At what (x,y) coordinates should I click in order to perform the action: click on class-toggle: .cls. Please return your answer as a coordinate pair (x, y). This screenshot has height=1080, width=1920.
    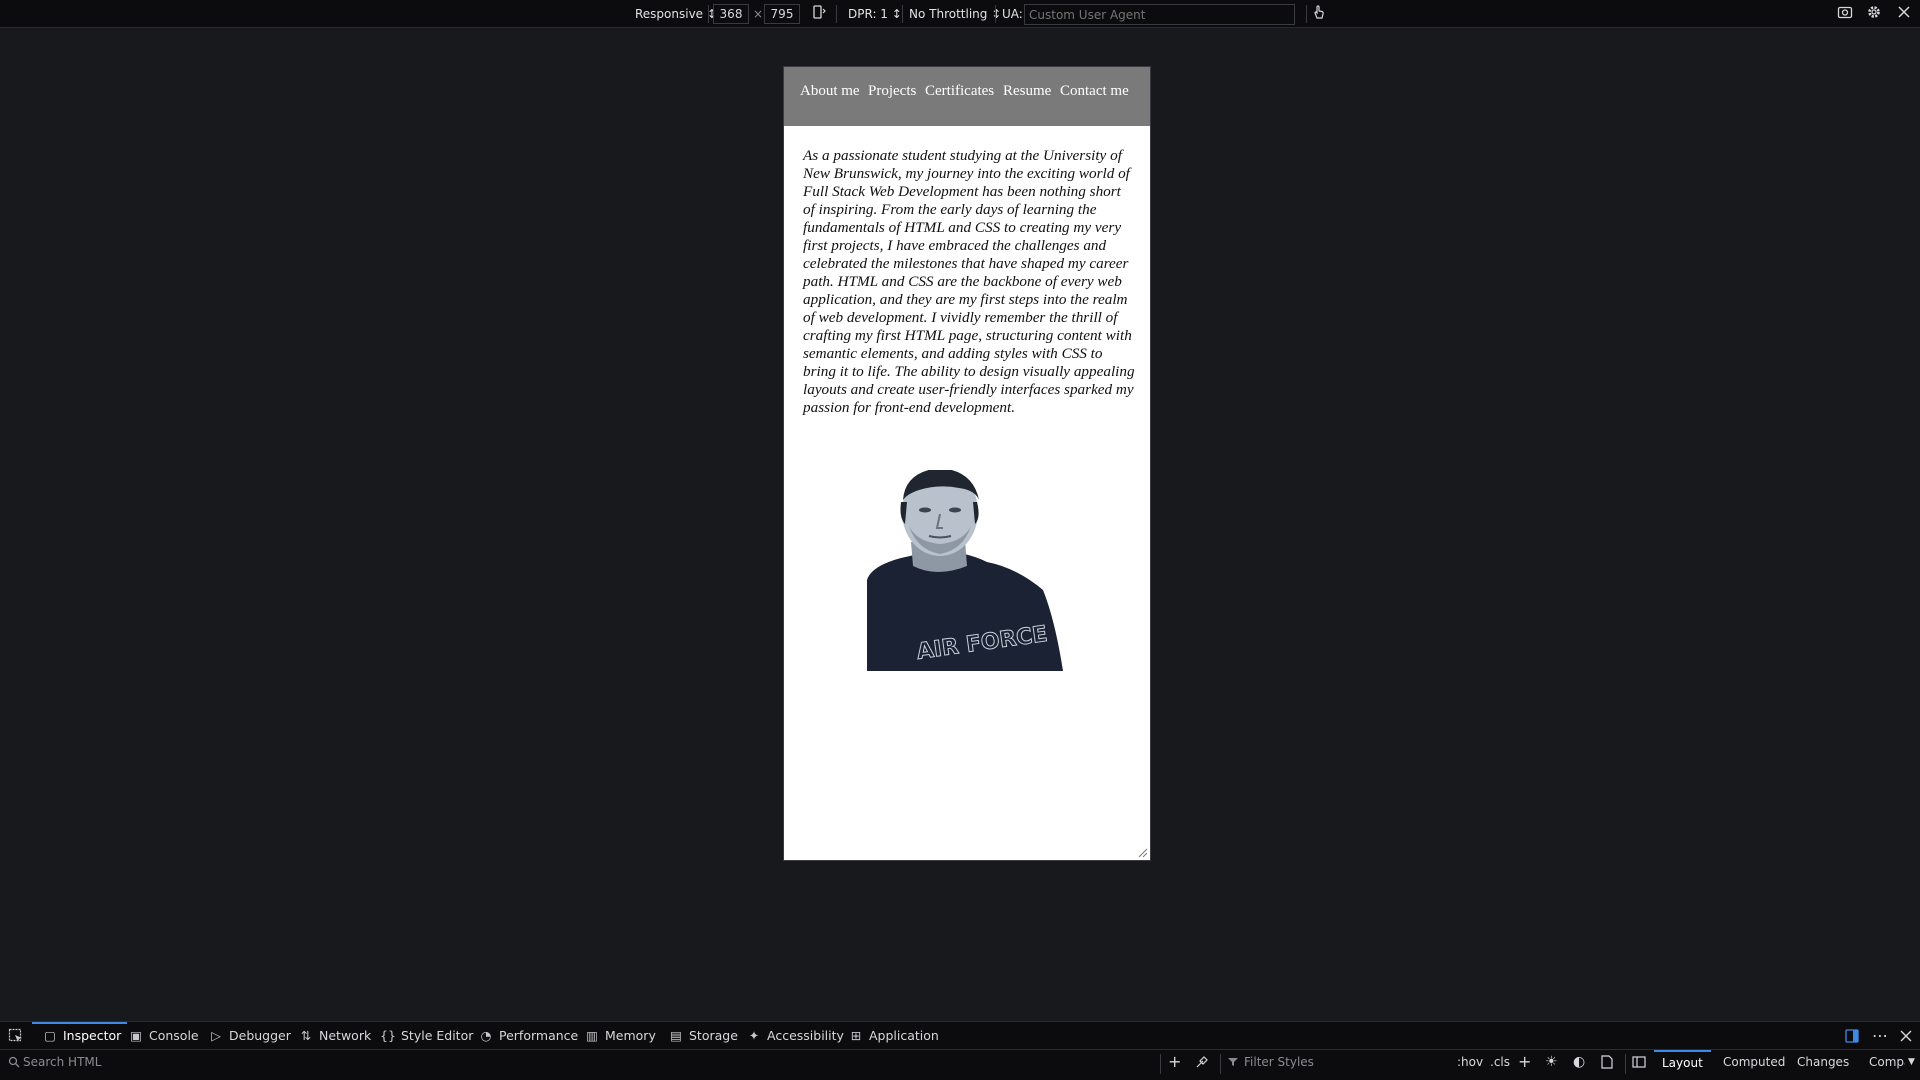
    Looking at the image, I should click on (1500, 1064).